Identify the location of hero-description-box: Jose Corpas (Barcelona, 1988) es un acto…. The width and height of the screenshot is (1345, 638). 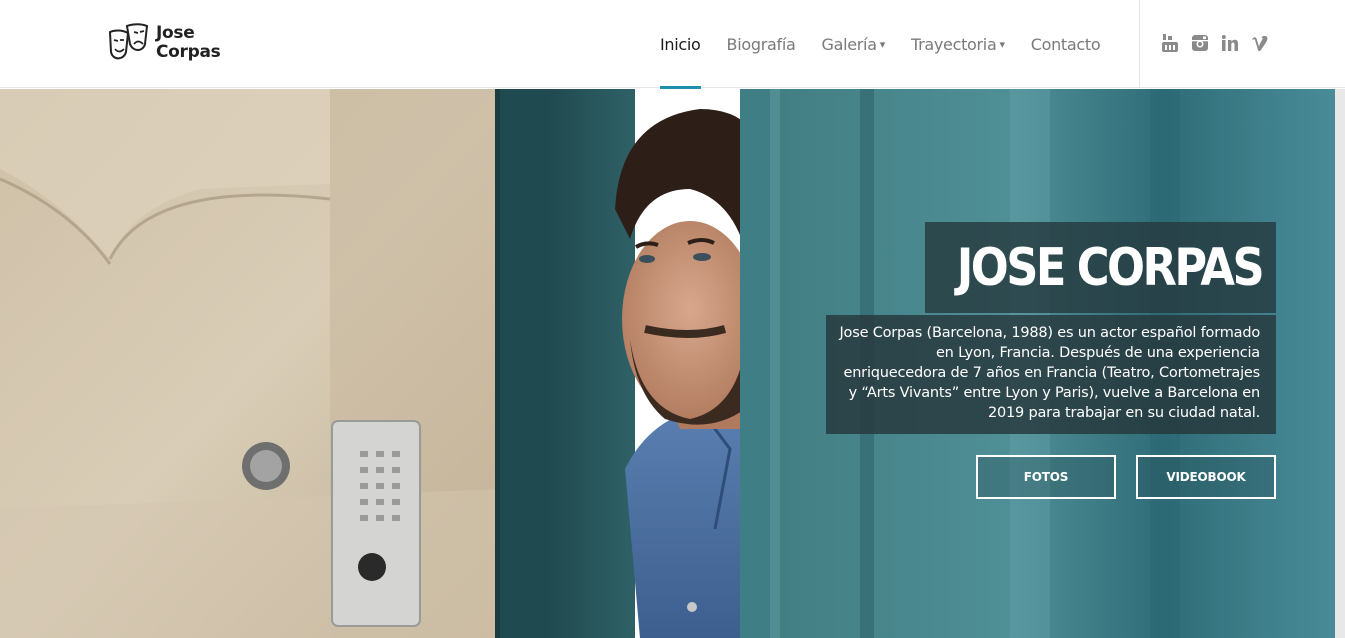
(1051, 374).